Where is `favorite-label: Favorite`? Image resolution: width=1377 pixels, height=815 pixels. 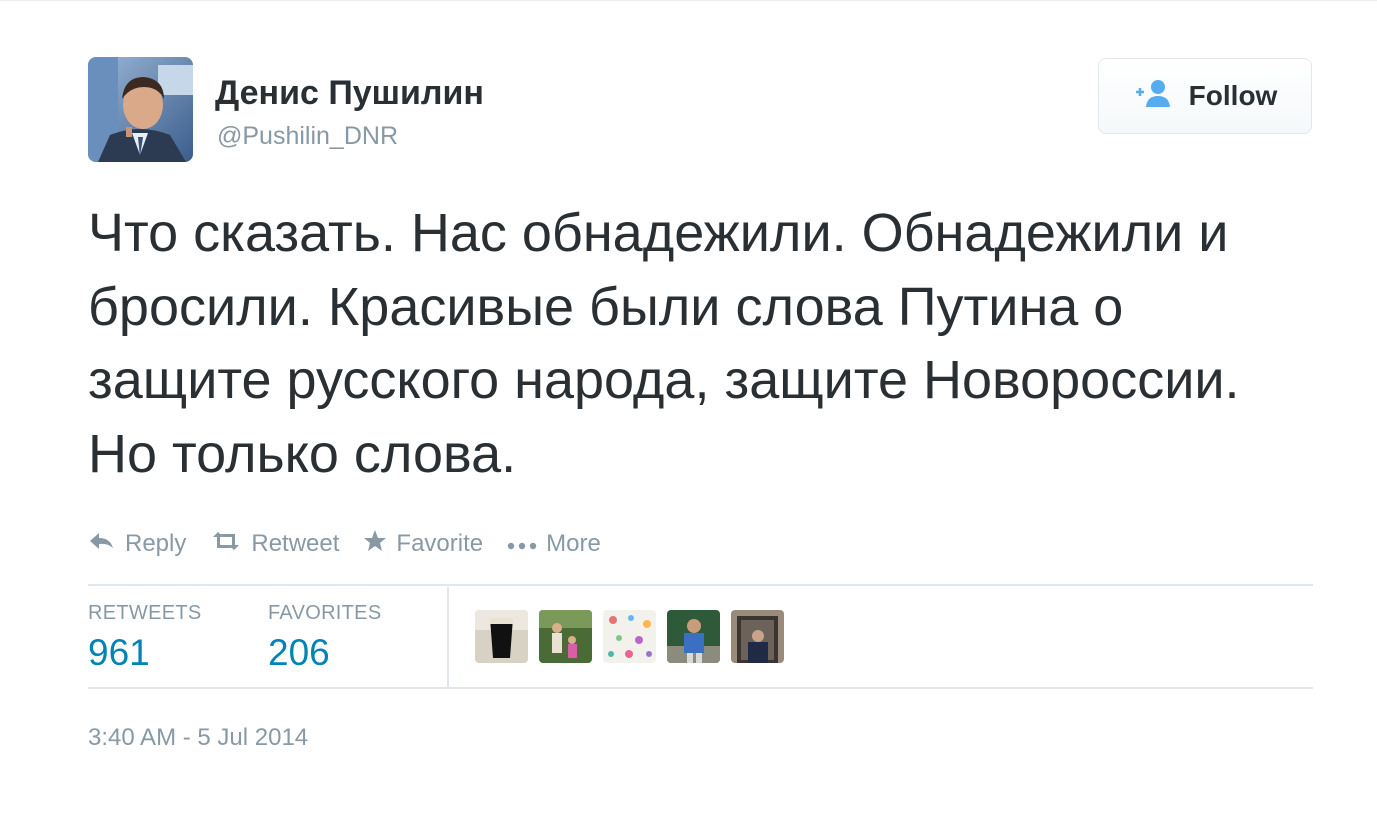
favorite-label: Favorite is located at coordinates (440, 543).